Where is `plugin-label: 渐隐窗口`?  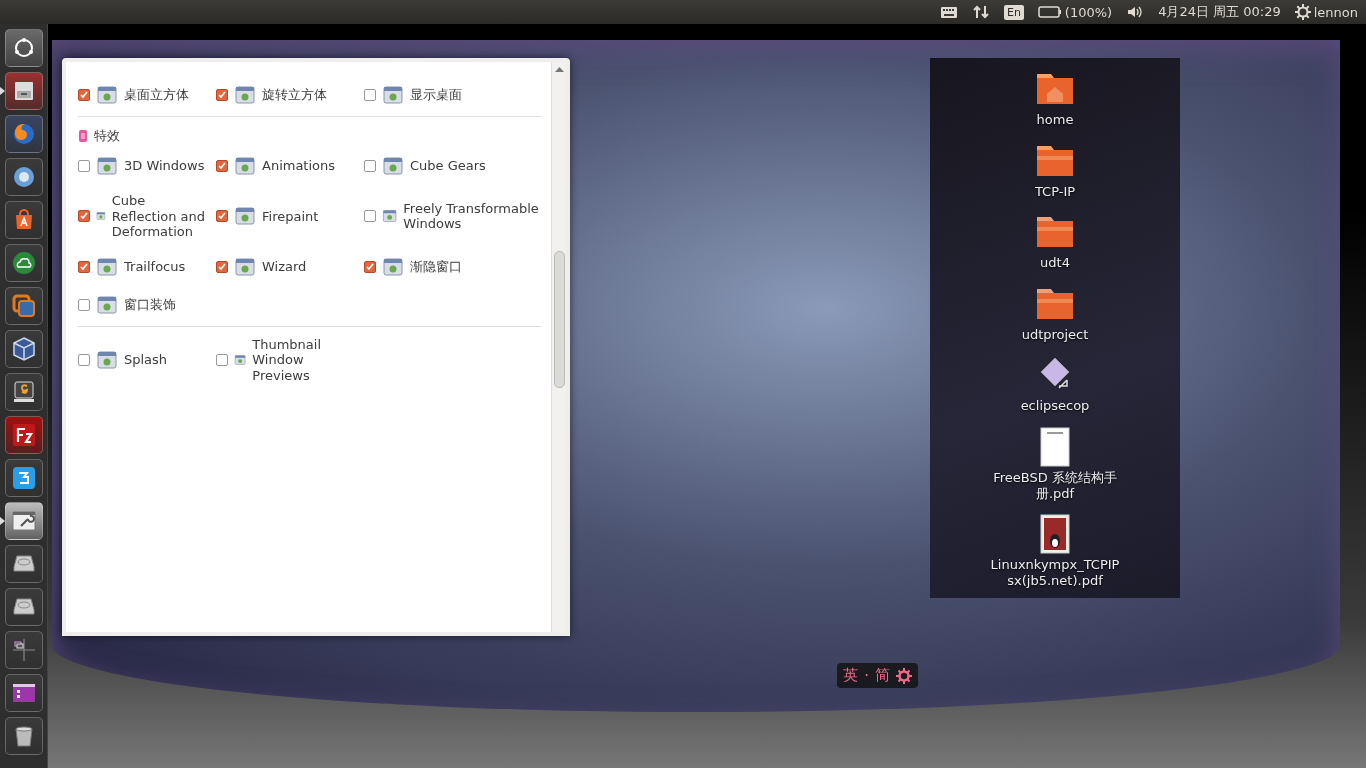
plugin-label: 渐隐窗口 is located at coordinates (436, 267).